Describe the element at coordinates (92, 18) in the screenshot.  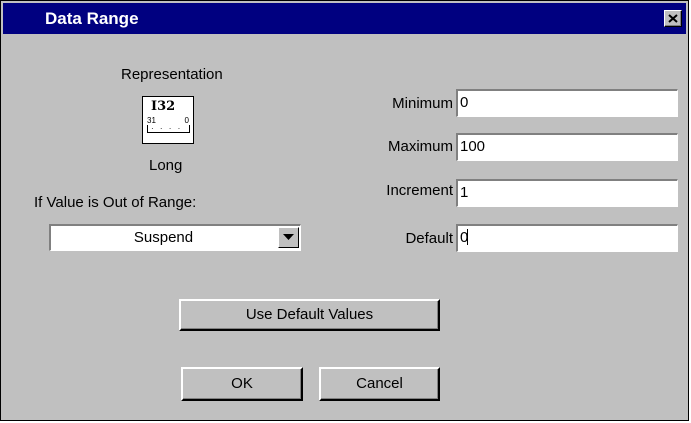
I see `dialog-title: Data Range` at that location.